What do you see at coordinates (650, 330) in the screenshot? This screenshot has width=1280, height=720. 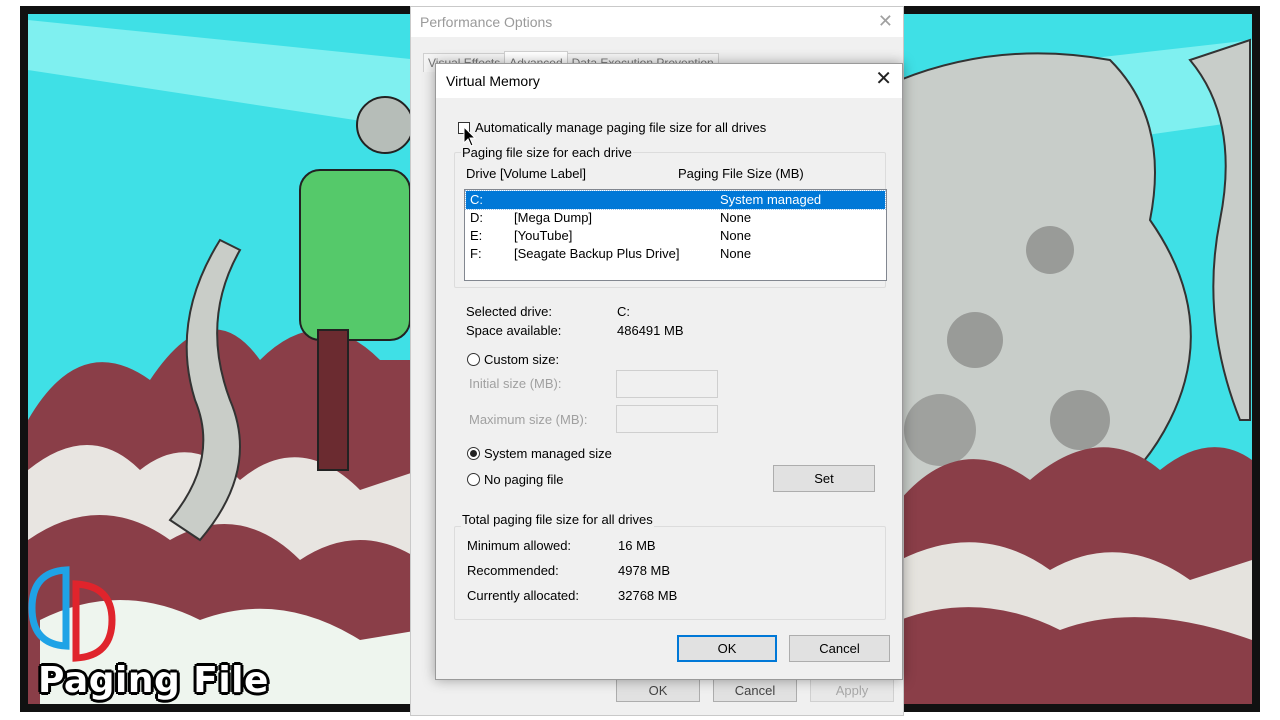 I see `space-available-value: 486491 MB` at bounding box center [650, 330].